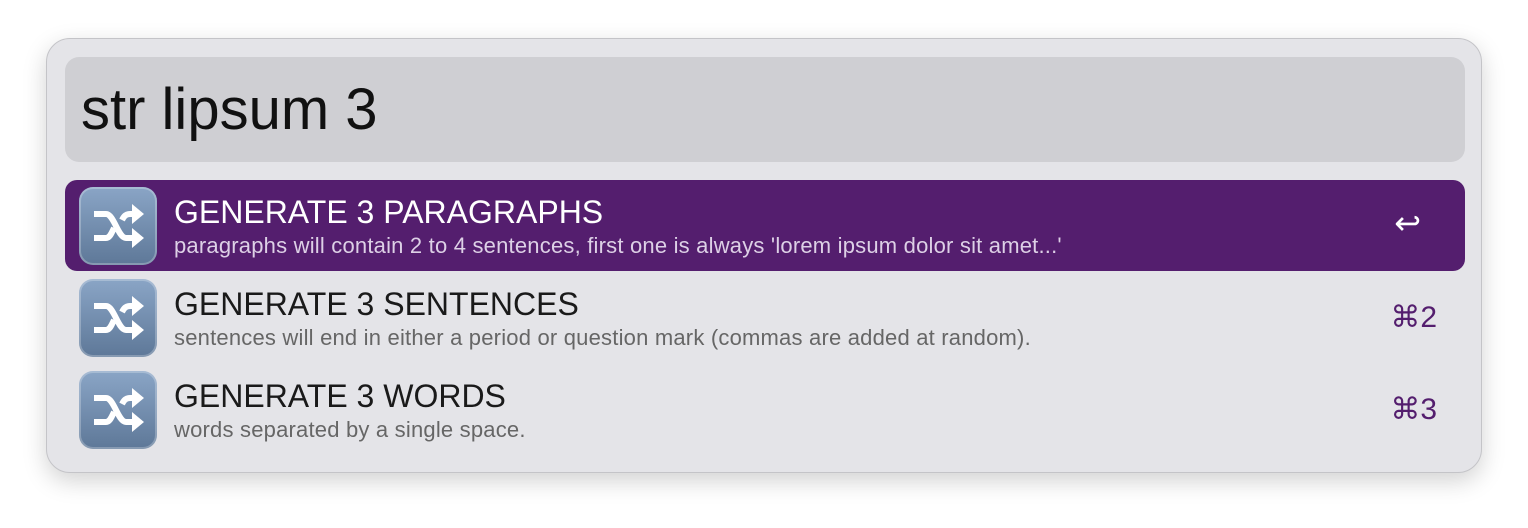 This screenshot has height=528, width=1528. I want to click on shortcut-label: ⌘3, so click(1413, 409).